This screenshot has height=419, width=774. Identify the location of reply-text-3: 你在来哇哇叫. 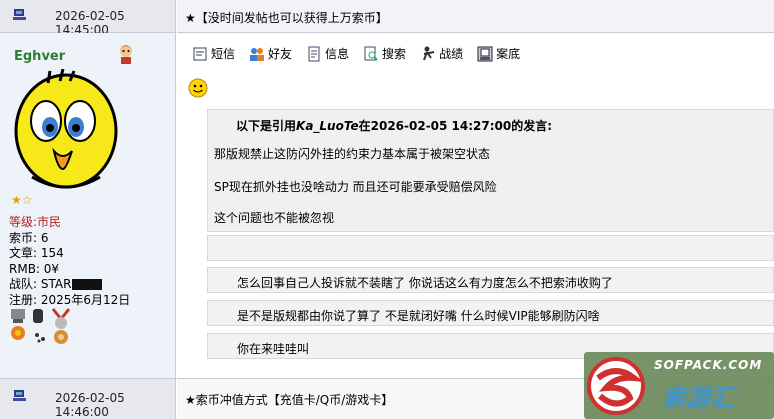
(273, 349).